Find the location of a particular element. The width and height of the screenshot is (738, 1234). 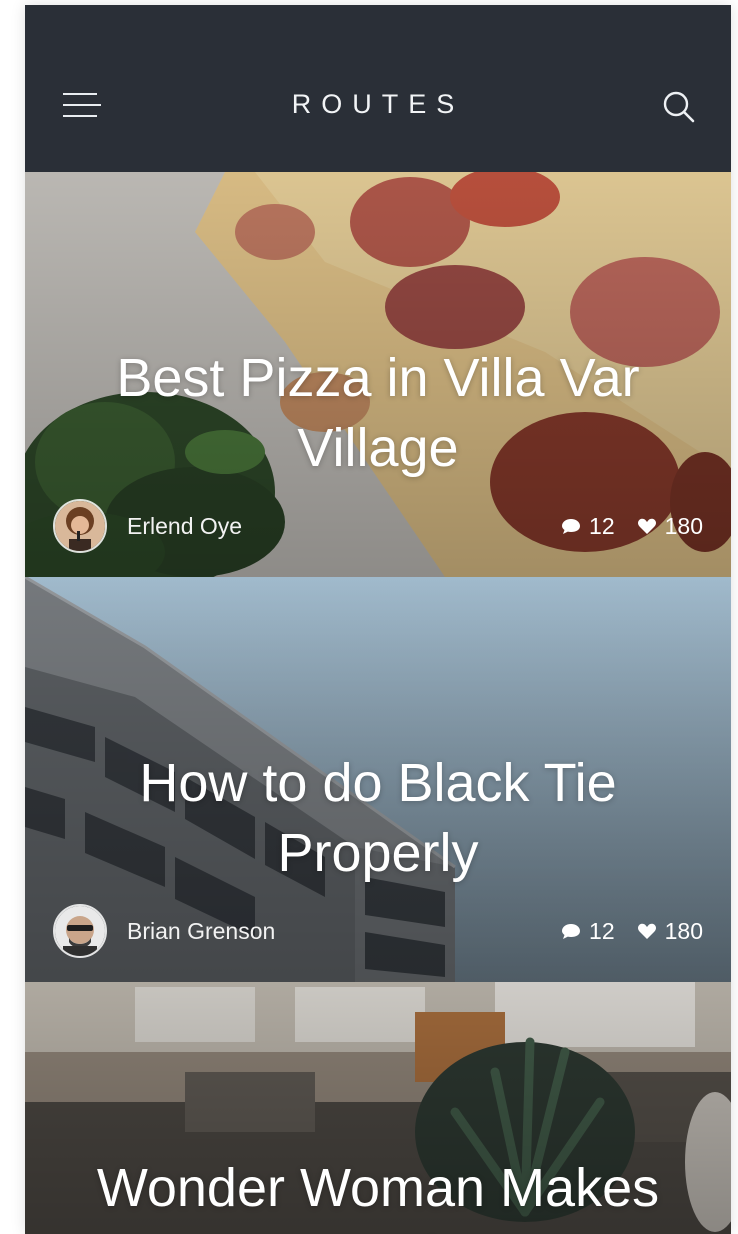

author-name: Erlend Oye is located at coordinates (185, 525).